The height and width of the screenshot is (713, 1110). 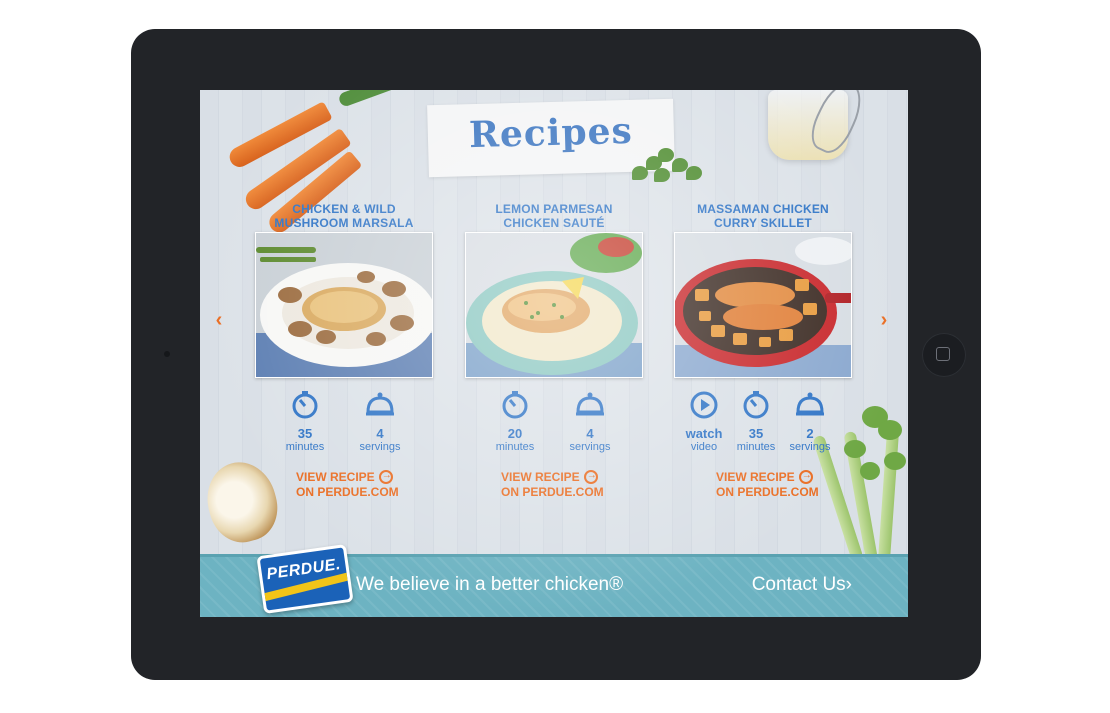 What do you see at coordinates (308, 163) in the screenshot?
I see `carrots-decoration` at bounding box center [308, 163].